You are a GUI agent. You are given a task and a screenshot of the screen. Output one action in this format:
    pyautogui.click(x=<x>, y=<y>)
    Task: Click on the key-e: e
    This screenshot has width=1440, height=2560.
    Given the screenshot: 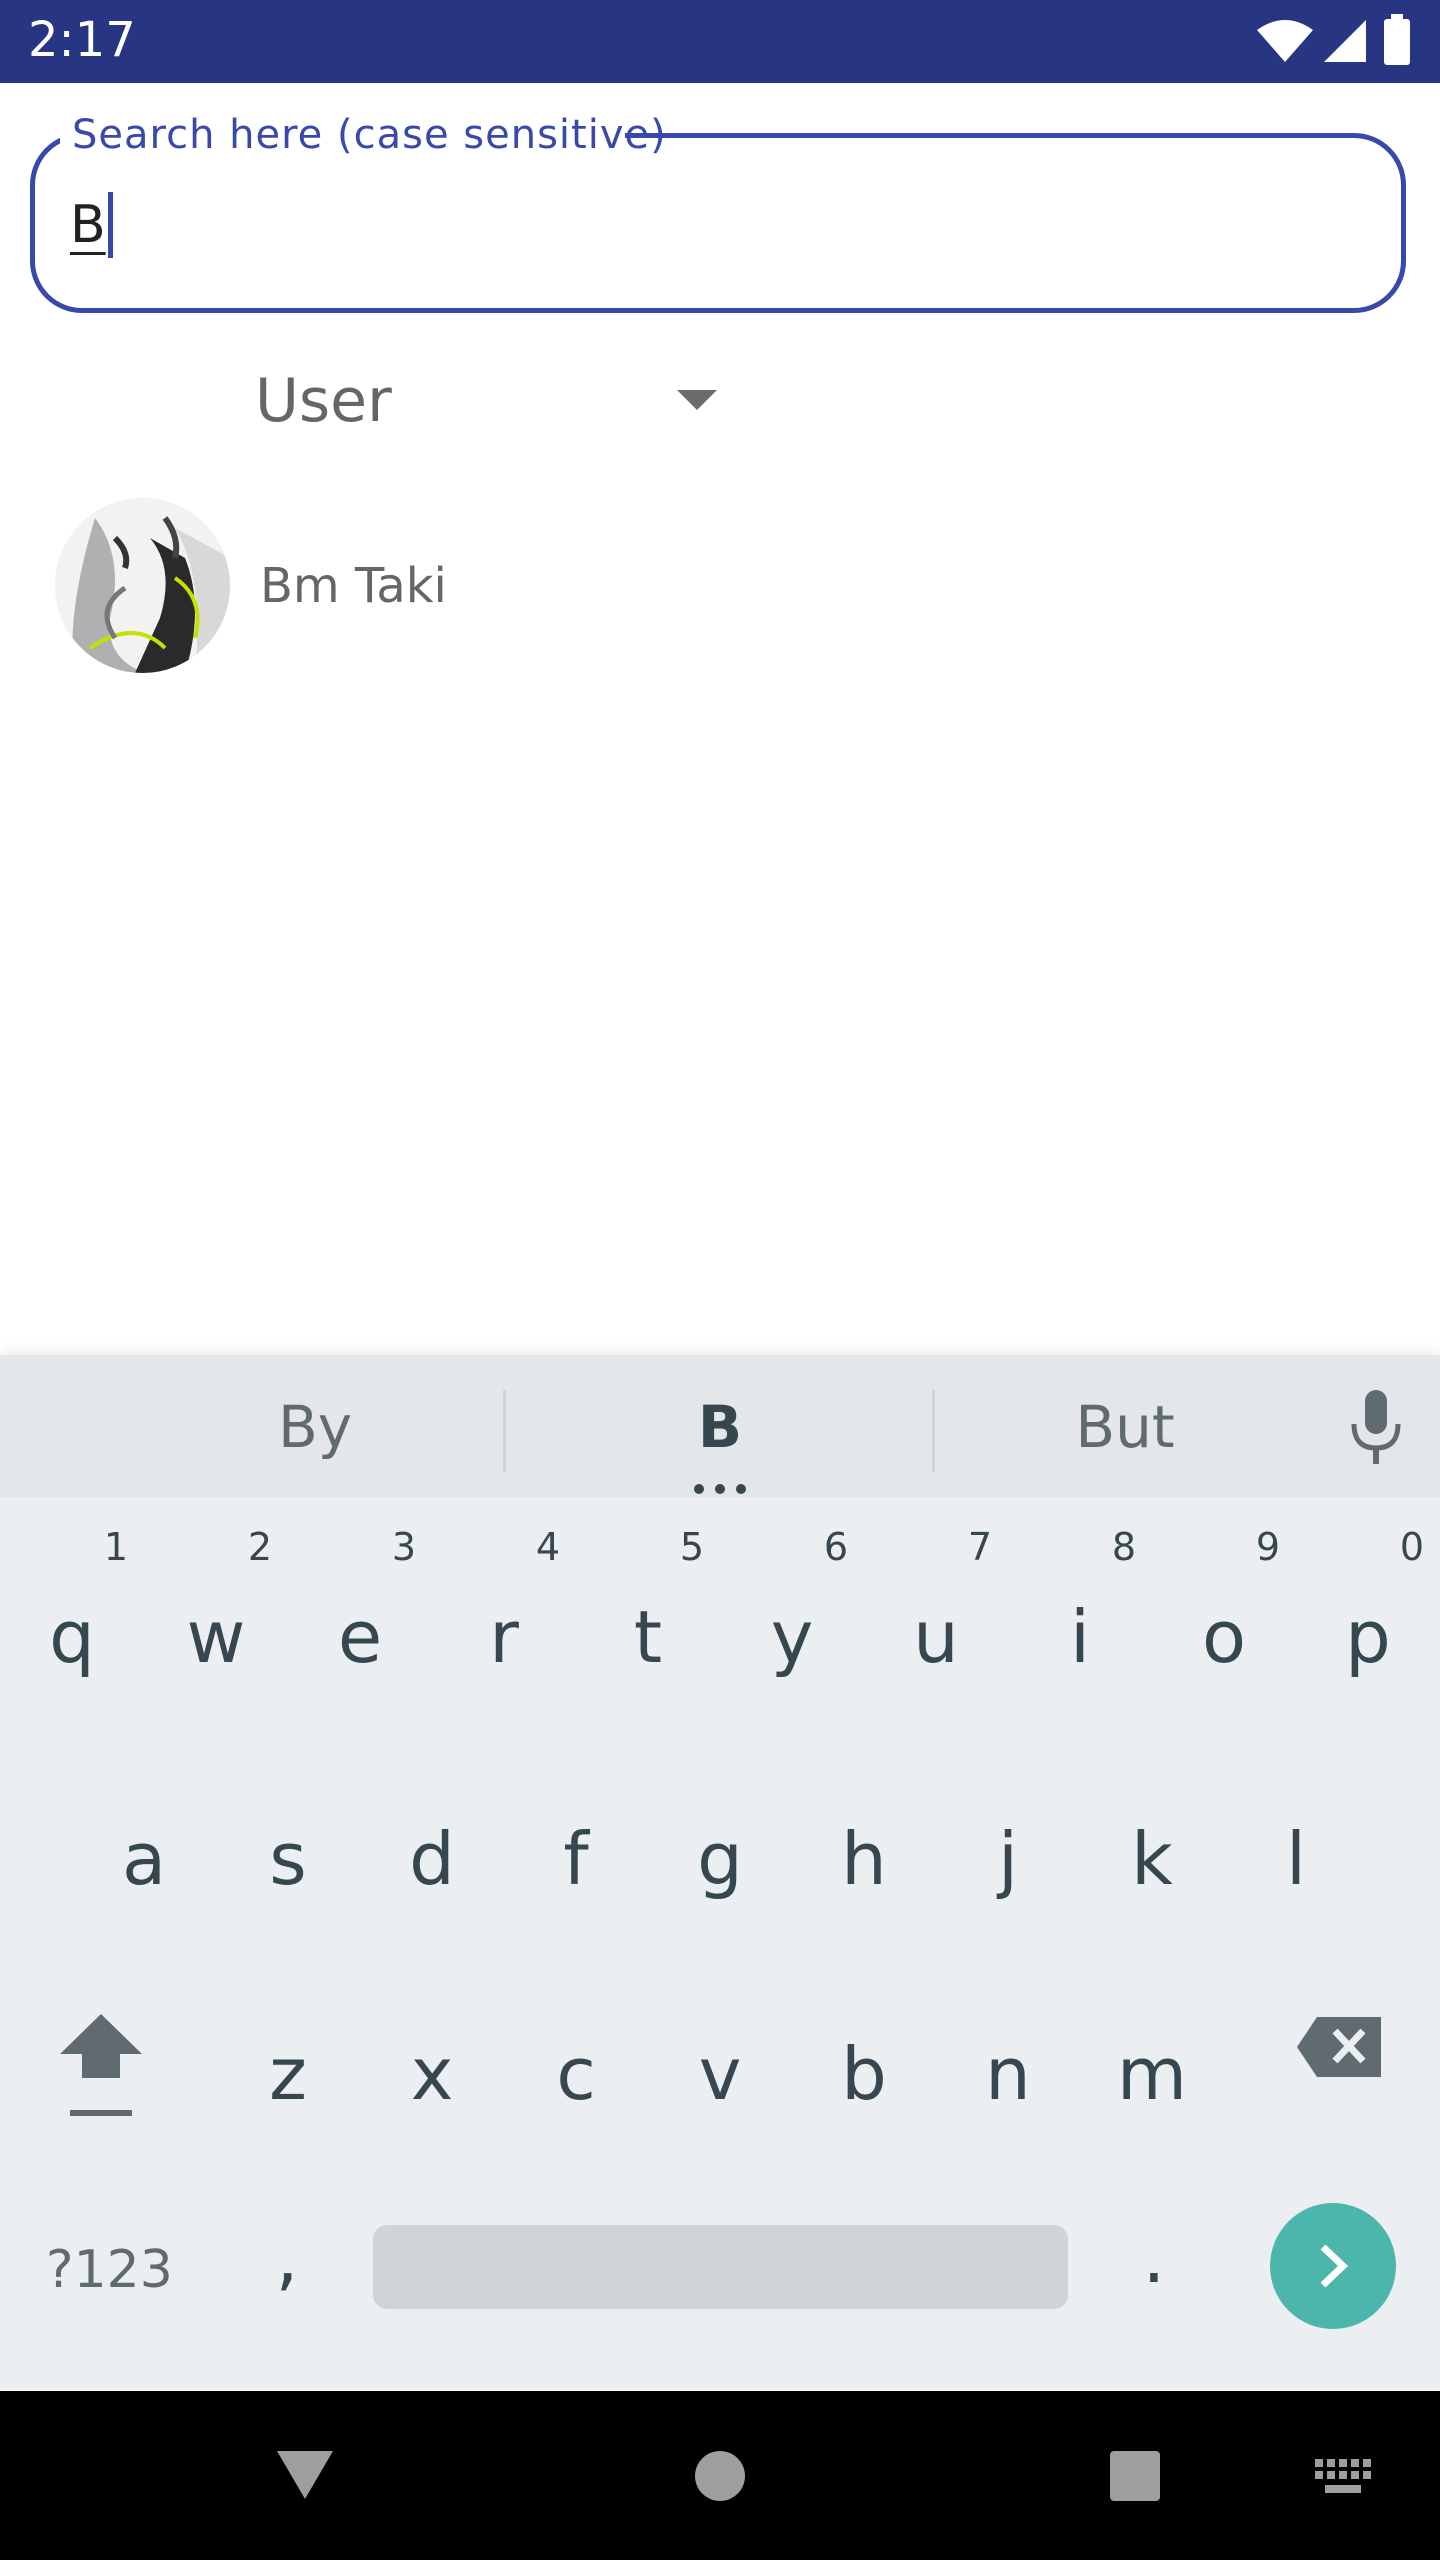 What is the action you would take?
    pyautogui.click(x=360, y=1637)
    